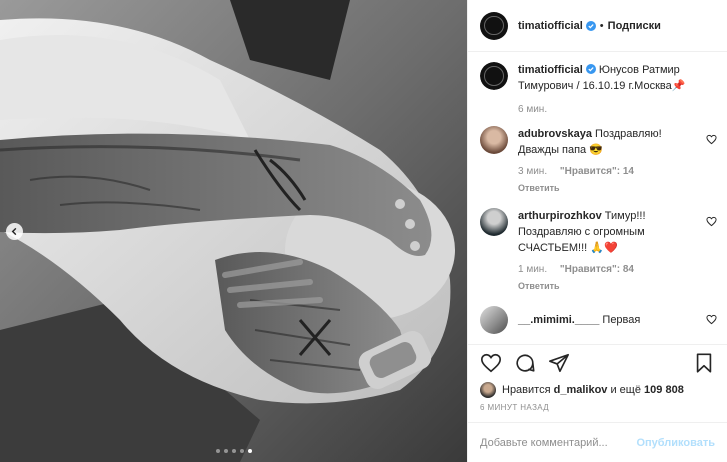 The height and width of the screenshot is (462, 727). I want to click on carousel-prev-button, so click(14, 231).